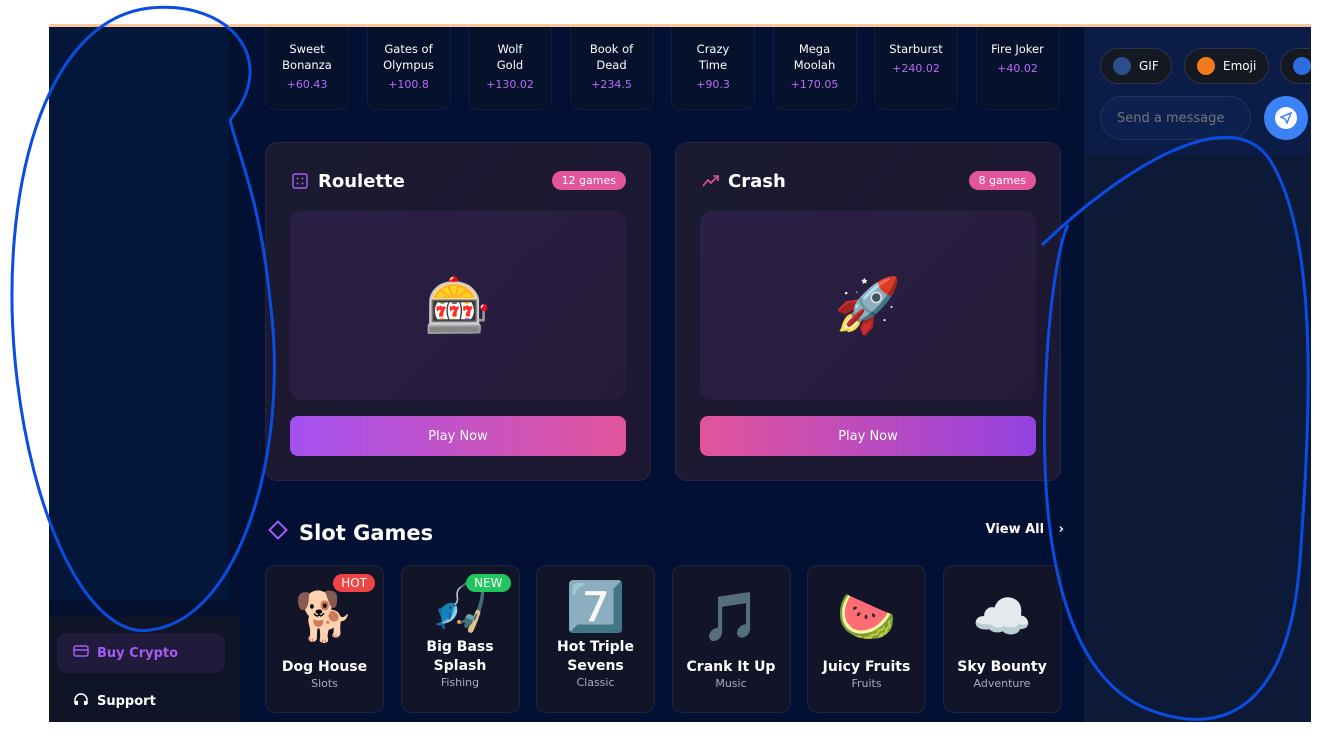 The image size is (1327, 742). I want to click on sidebar-panel, so click(139, 313).